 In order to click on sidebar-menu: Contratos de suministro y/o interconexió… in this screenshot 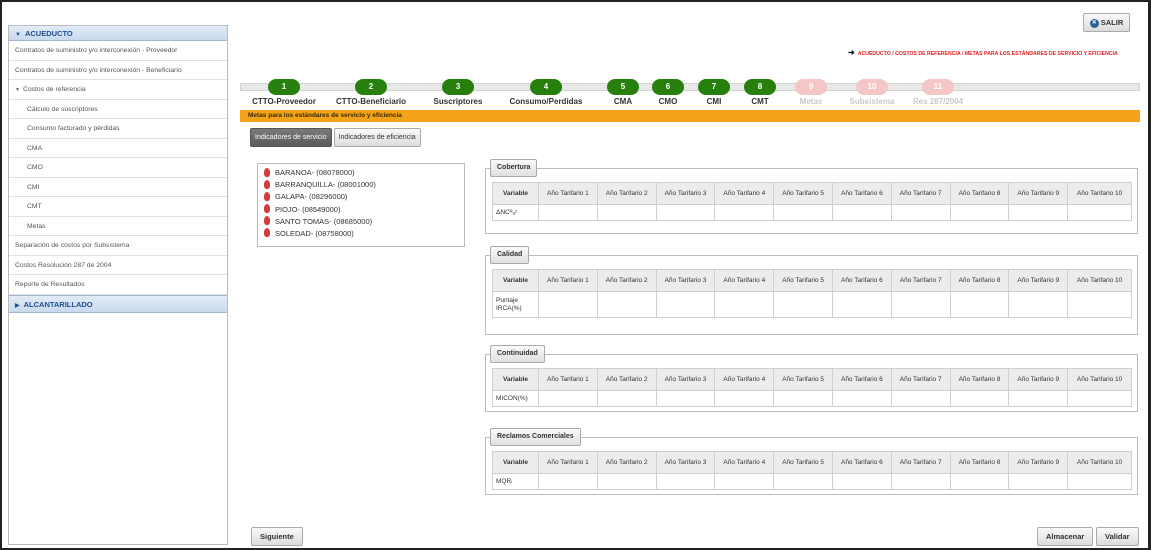, I will do `click(118, 168)`.